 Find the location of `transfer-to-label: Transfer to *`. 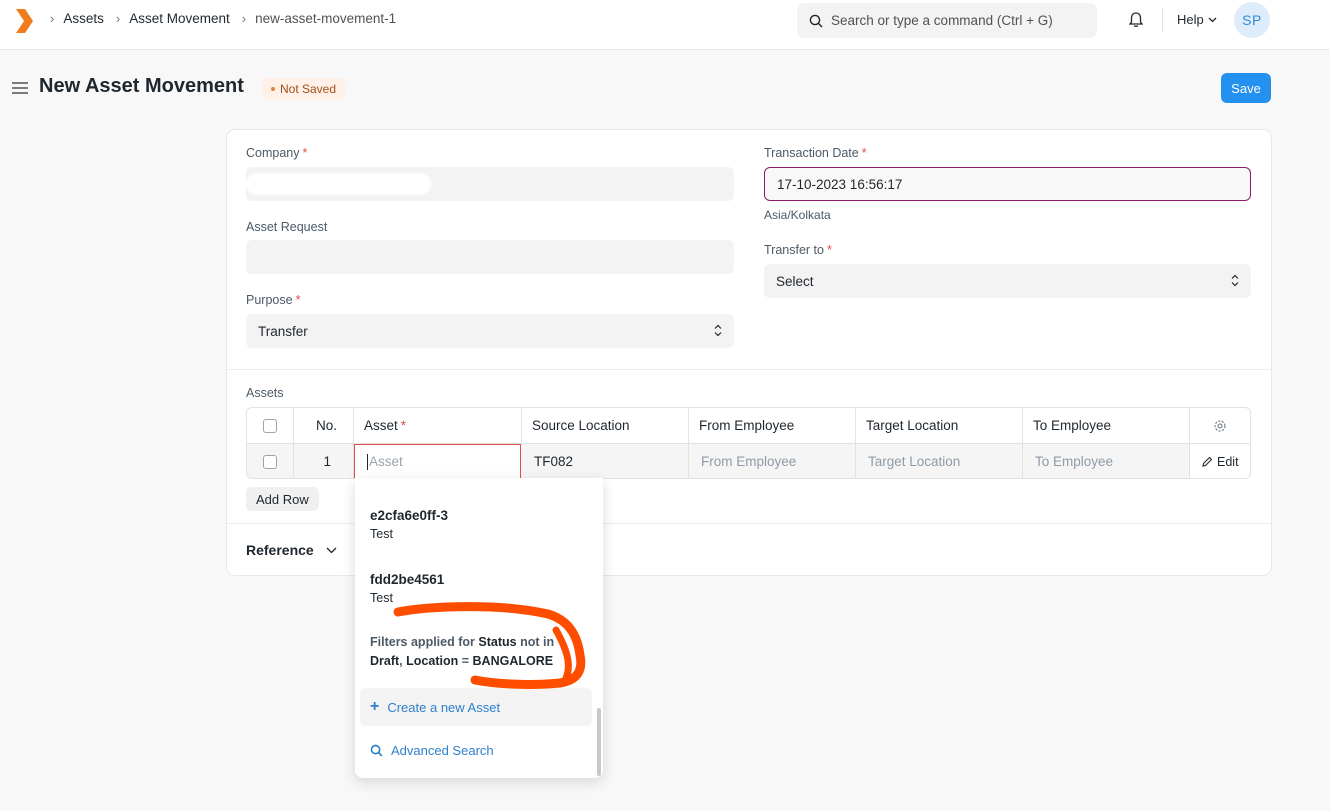

transfer-to-label: Transfer to * is located at coordinates (798, 250).